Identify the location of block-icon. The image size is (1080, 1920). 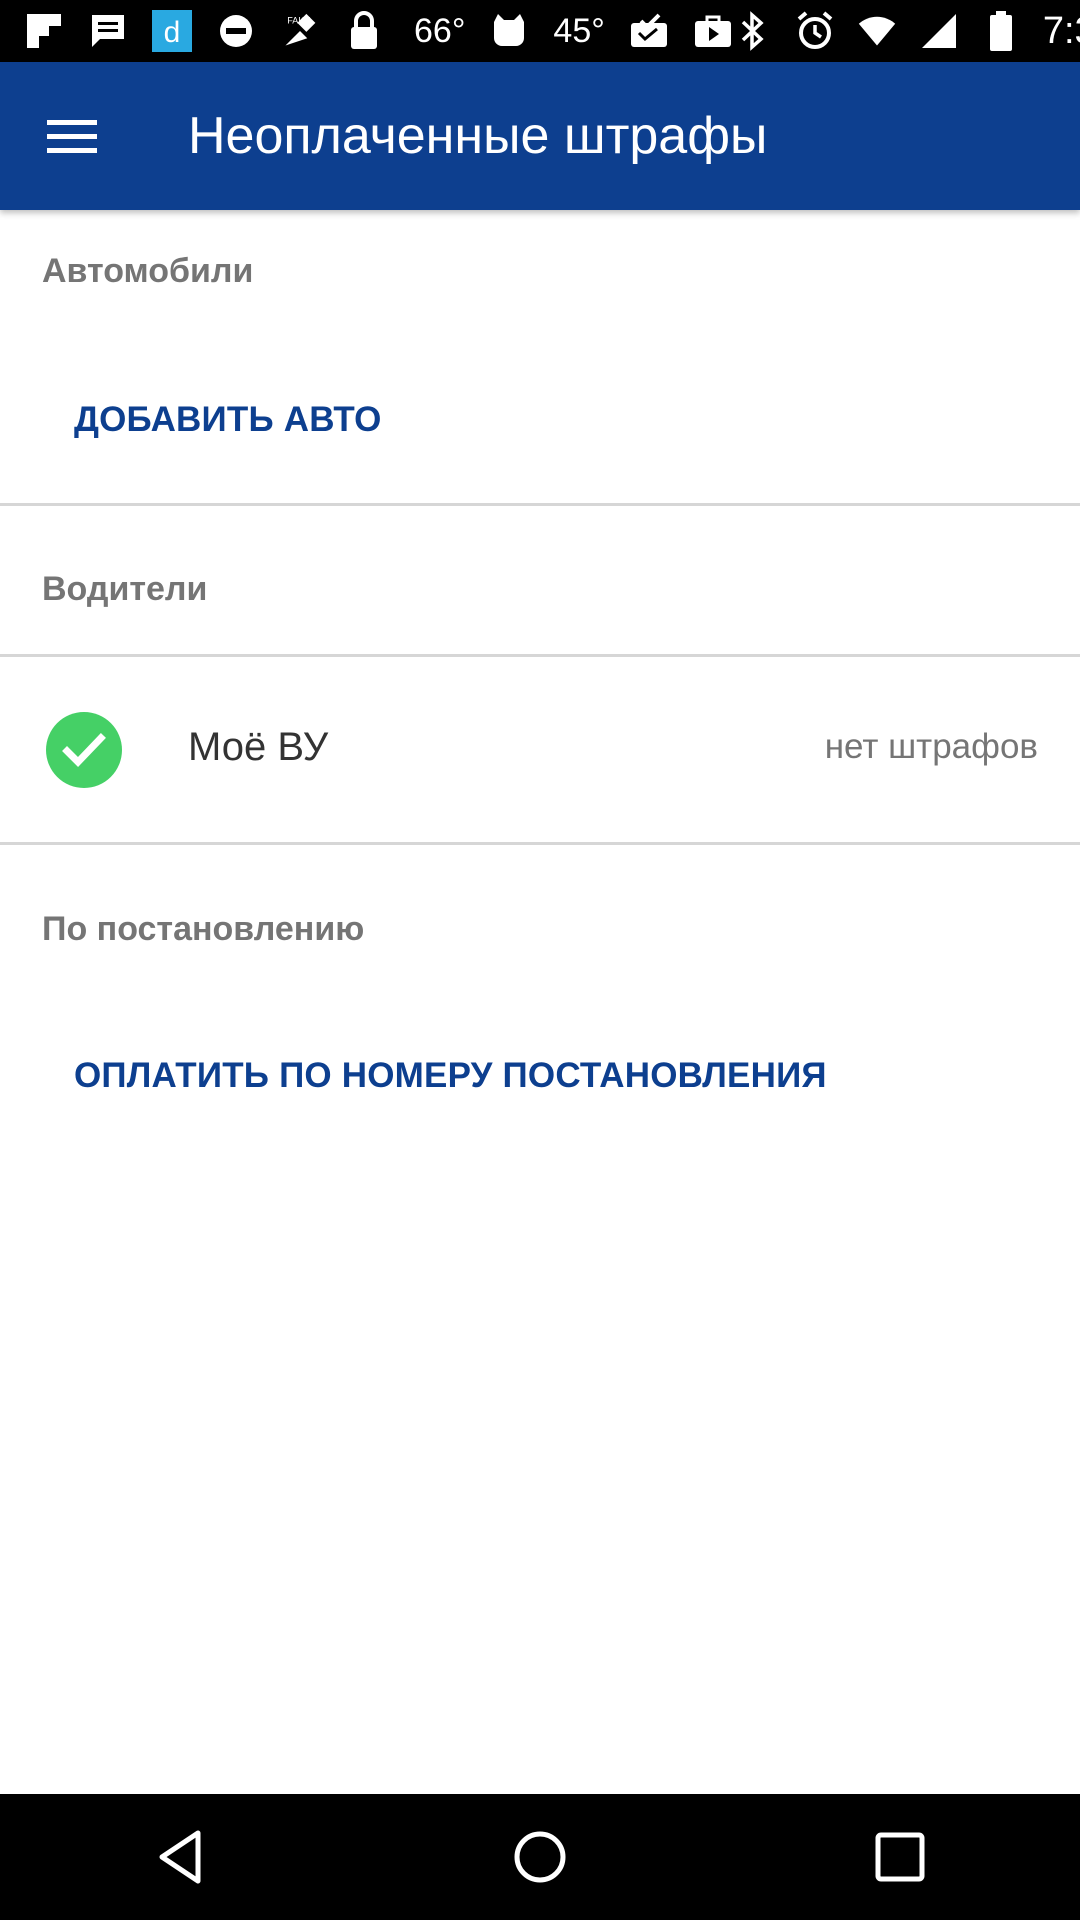
(236, 31).